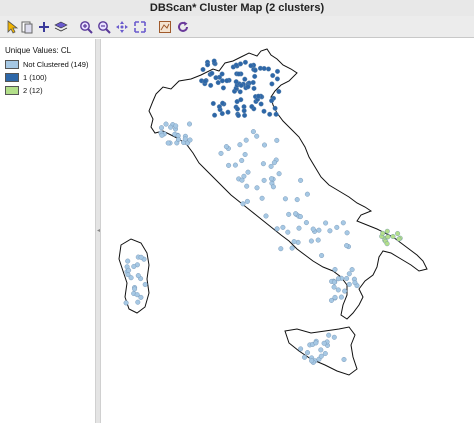 The width and height of the screenshot is (474, 423). What do you see at coordinates (104, 27) in the screenshot?
I see `zoom-out-icon` at bounding box center [104, 27].